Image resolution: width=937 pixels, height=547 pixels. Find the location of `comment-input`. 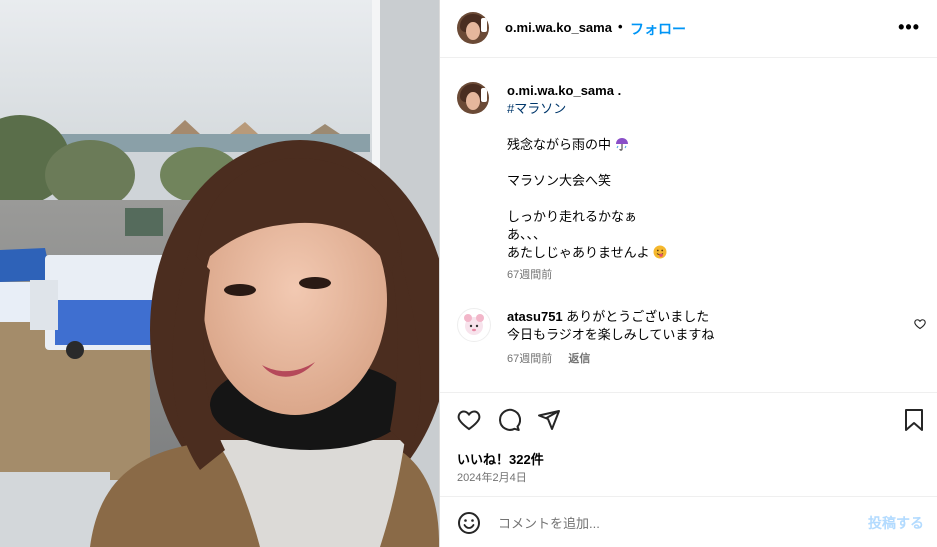

comment-input is located at coordinates (663, 523).